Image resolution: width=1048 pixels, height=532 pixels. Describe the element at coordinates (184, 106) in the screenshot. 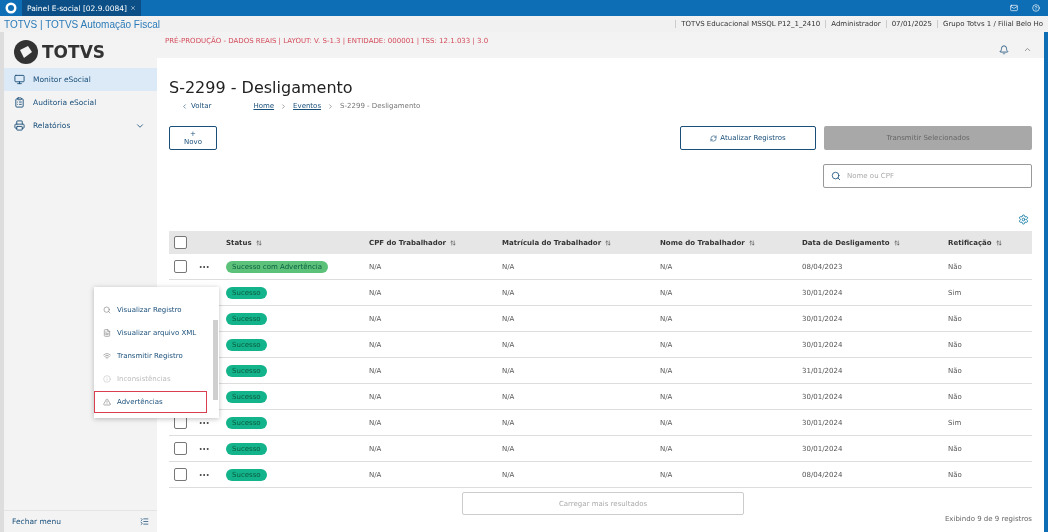

I see `chevron-left-icon` at that location.